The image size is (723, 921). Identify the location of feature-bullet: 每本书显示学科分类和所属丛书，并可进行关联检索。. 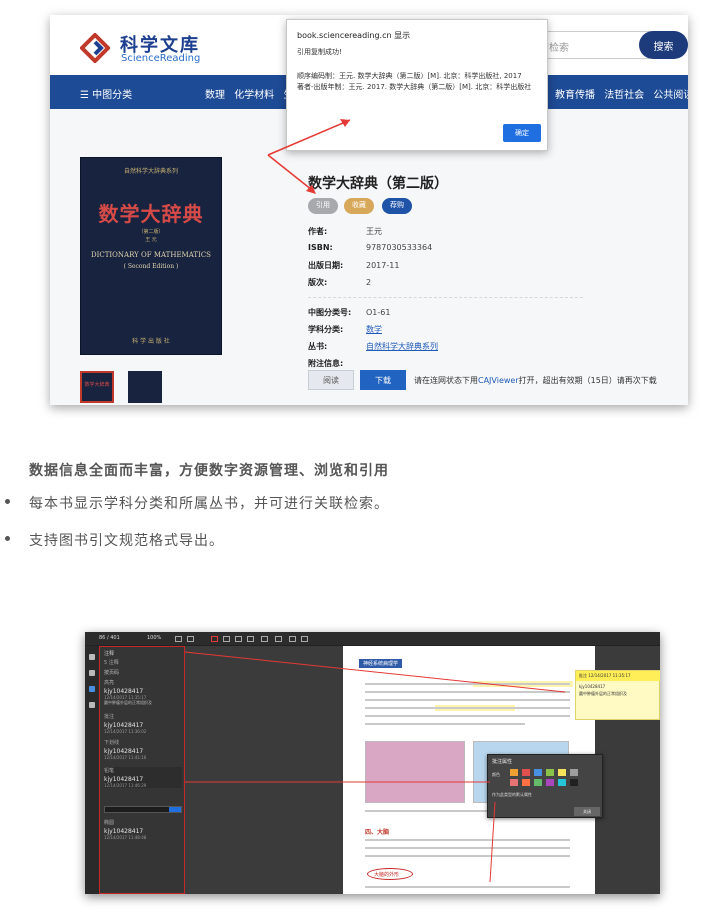
(197, 503).